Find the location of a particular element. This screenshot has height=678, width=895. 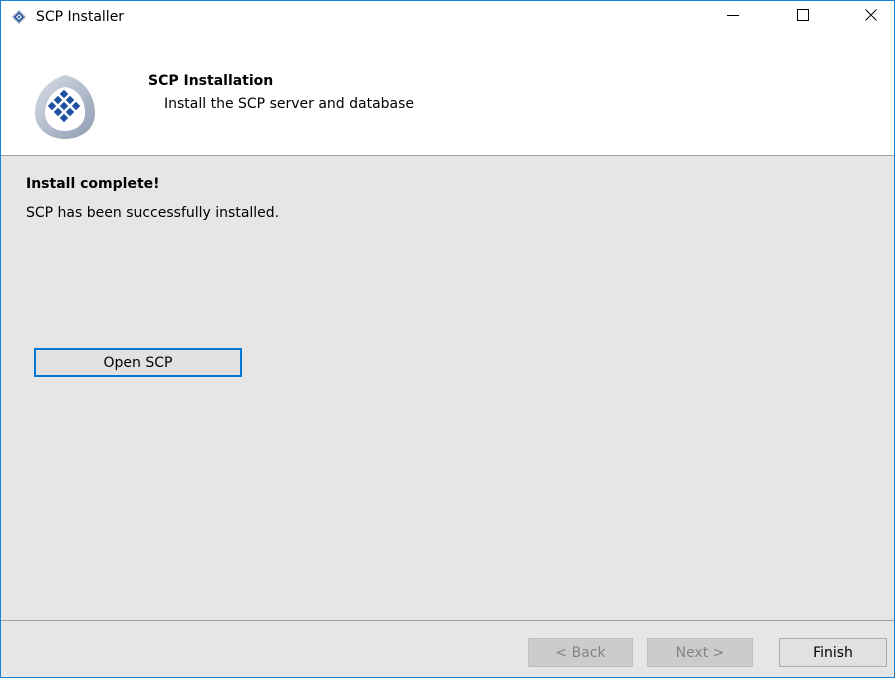

header-subtitle: Install the SCP server and database is located at coordinates (289, 104).